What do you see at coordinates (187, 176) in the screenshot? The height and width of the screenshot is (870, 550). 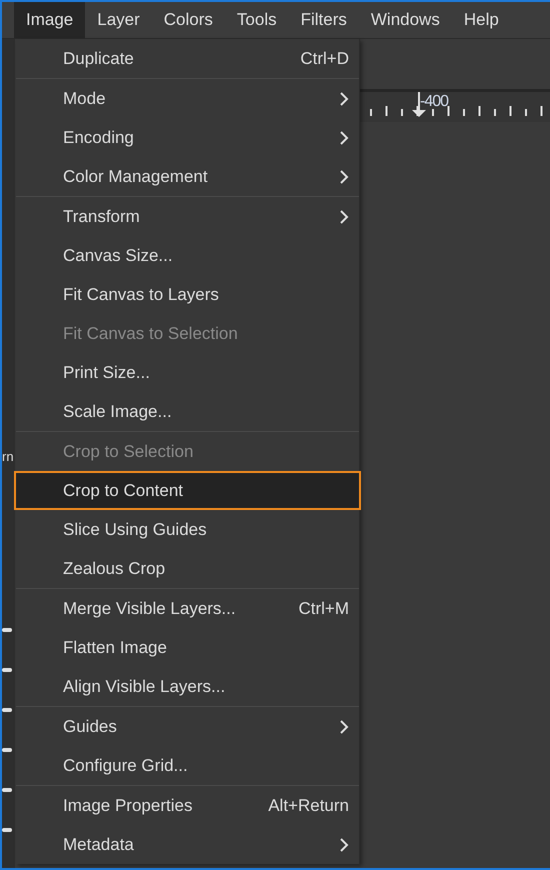 I see `menu-item: Color Management` at bounding box center [187, 176].